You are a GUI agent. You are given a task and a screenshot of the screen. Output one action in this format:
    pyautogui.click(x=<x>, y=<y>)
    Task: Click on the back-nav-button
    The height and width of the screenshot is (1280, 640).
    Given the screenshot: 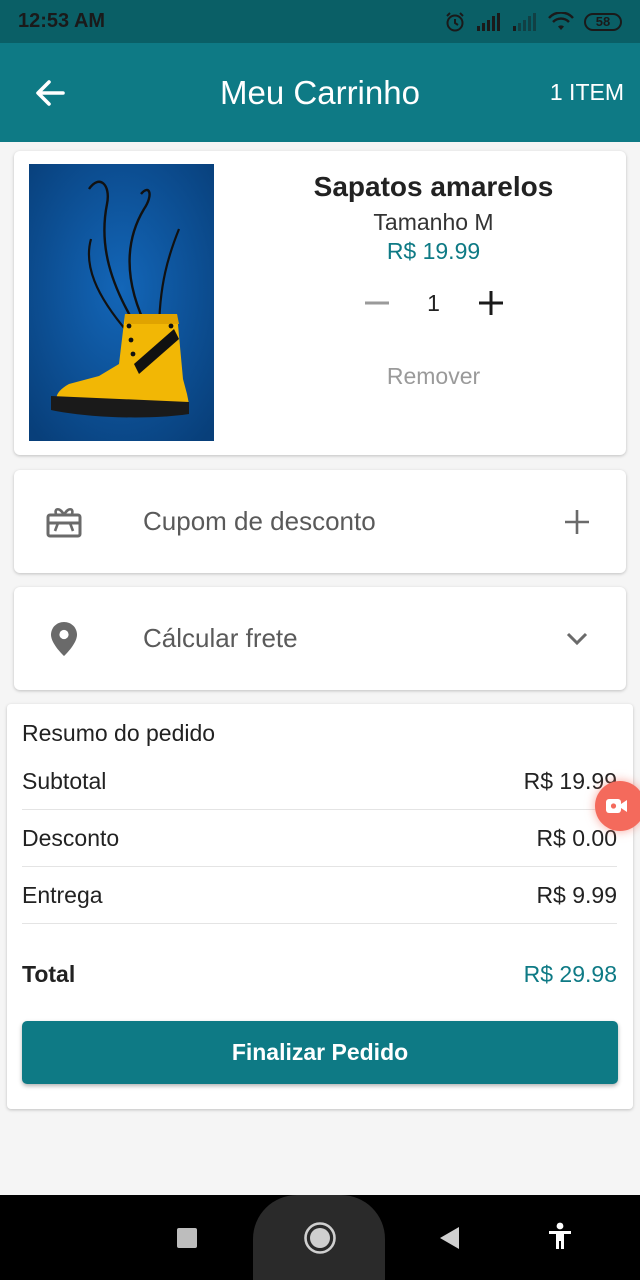 What is the action you would take?
    pyautogui.click(x=449, y=1238)
    